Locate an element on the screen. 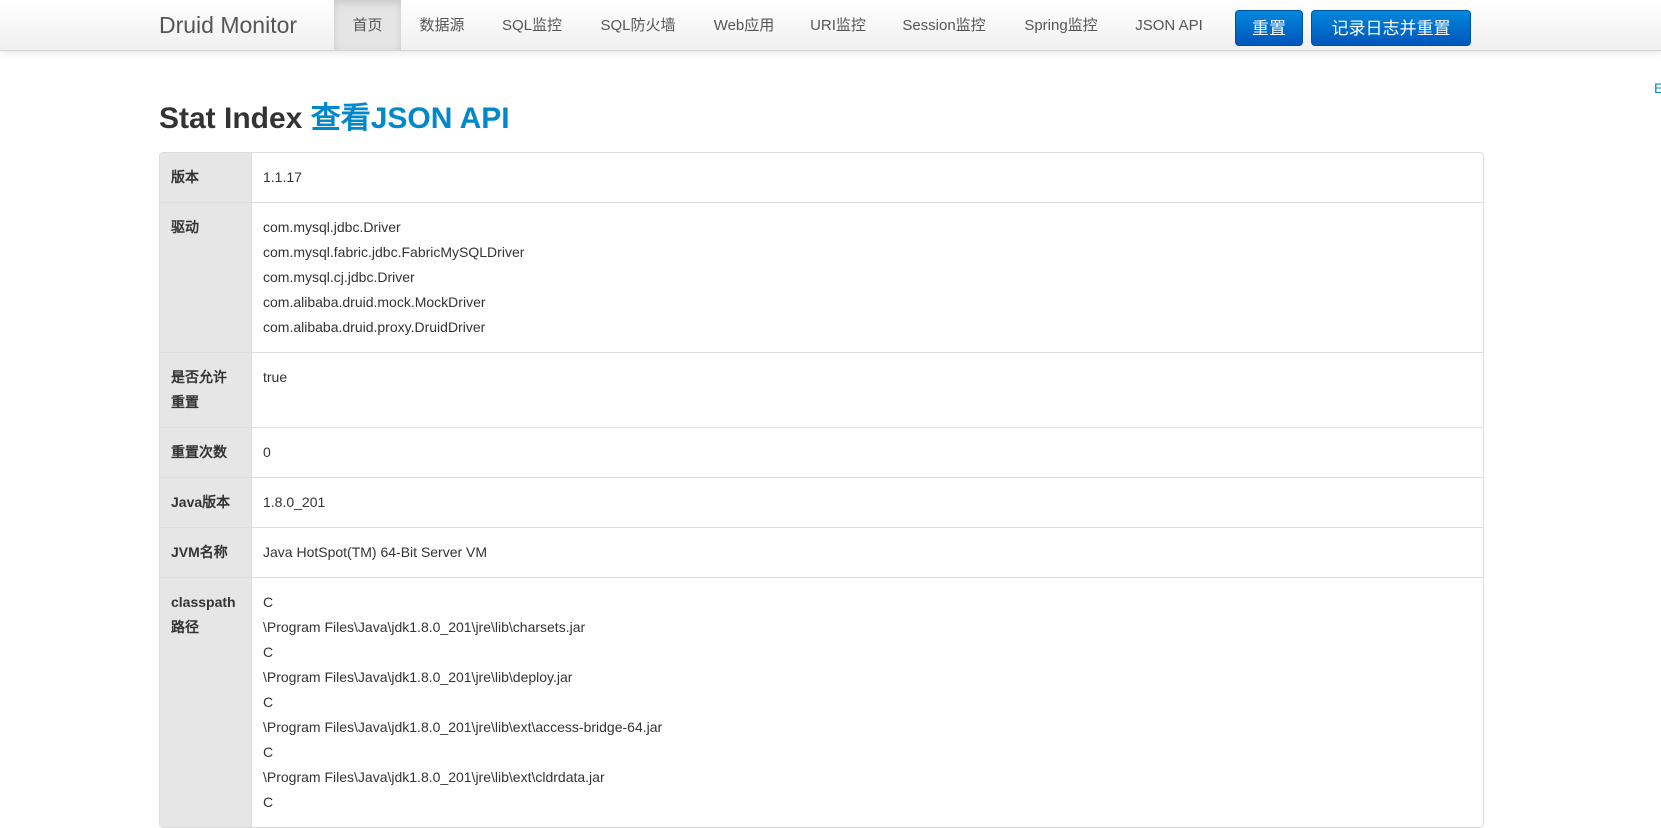 This screenshot has height=828, width=1661. table-row: Java版本 1.8.0_201 is located at coordinates (821, 502).